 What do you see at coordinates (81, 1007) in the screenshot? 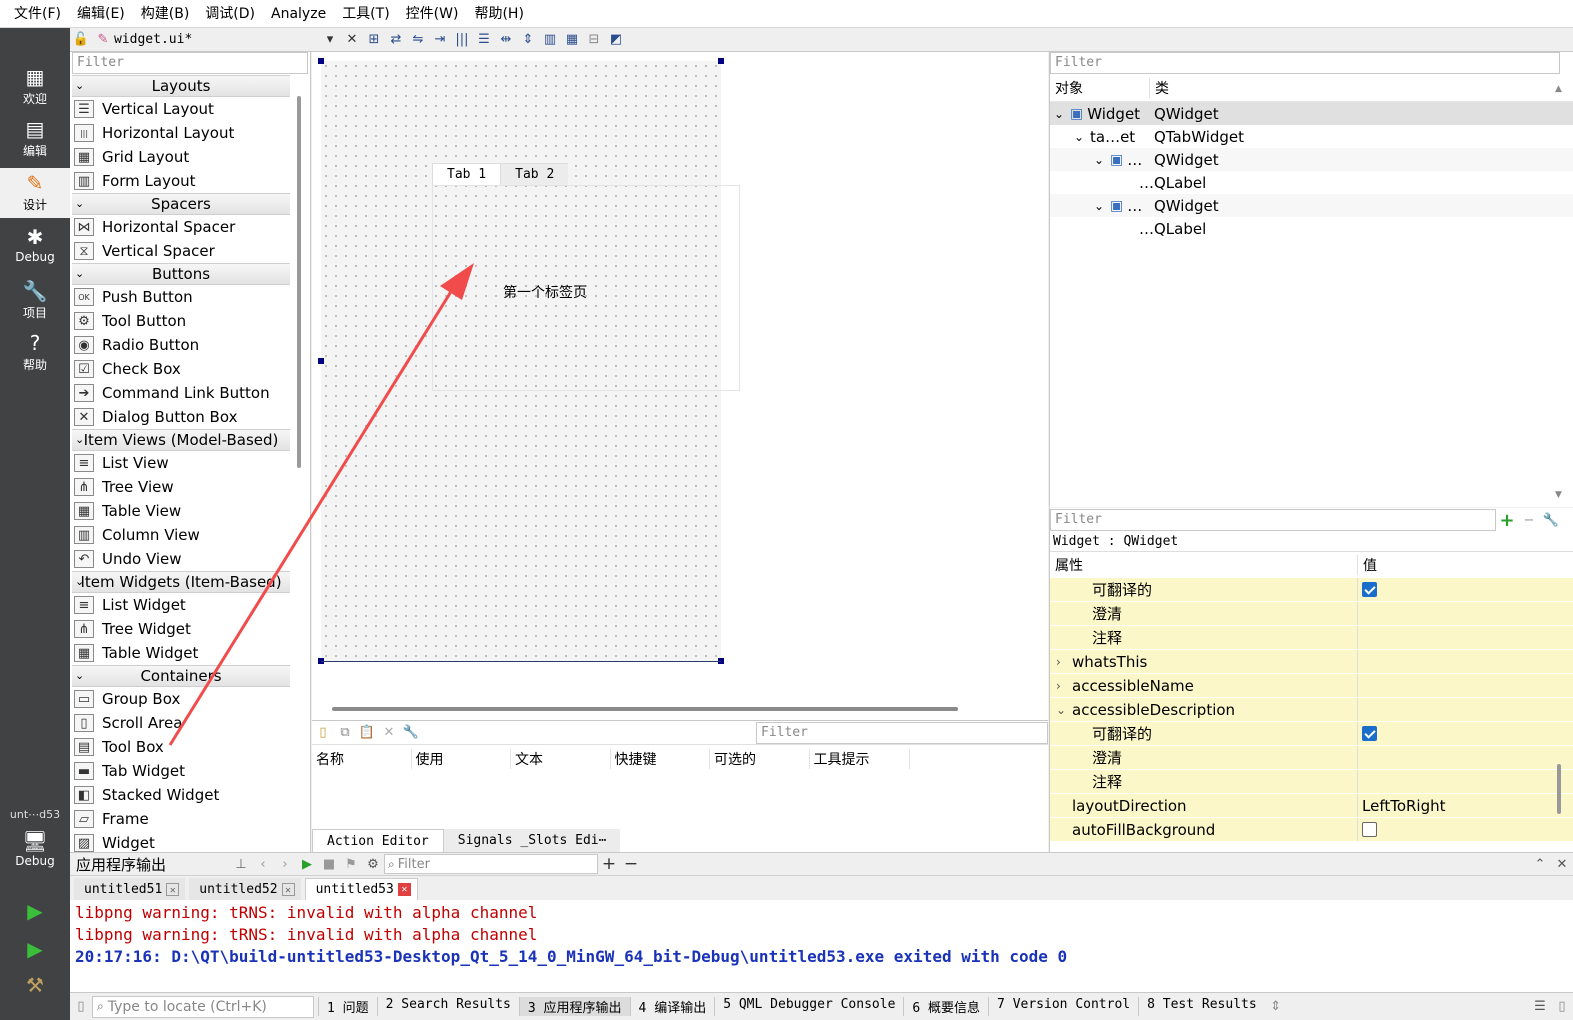
I see `toggle-sidebar-icon: ▯` at bounding box center [81, 1007].